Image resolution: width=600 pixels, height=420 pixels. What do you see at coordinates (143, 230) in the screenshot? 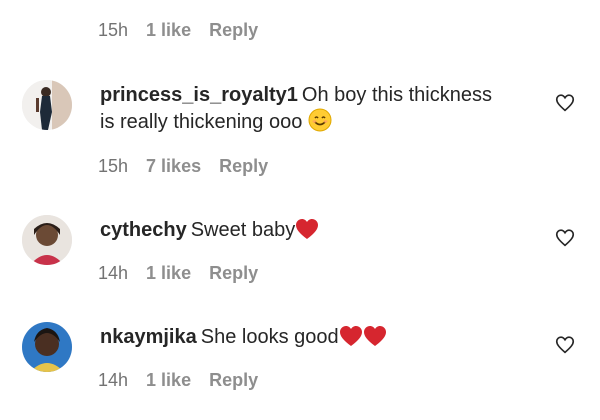
I see `username-link: cythechy` at bounding box center [143, 230].